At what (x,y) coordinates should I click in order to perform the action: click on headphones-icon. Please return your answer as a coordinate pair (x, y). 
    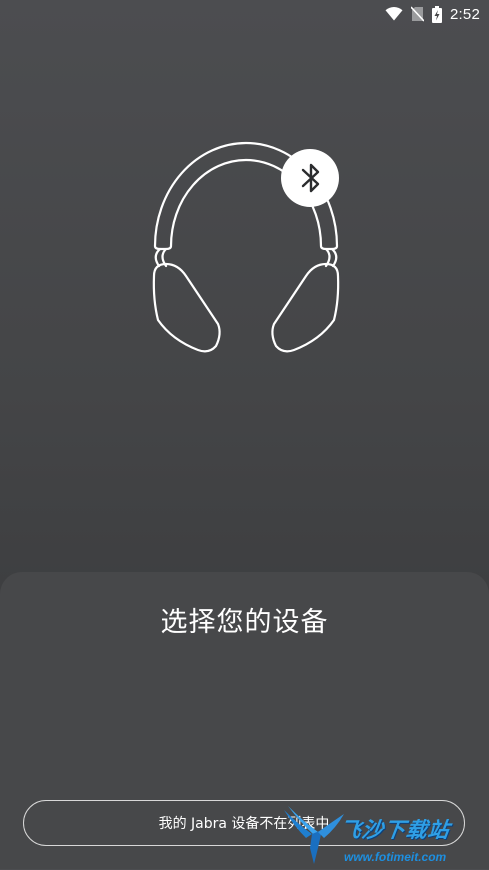
    Looking at the image, I should click on (246, 247).